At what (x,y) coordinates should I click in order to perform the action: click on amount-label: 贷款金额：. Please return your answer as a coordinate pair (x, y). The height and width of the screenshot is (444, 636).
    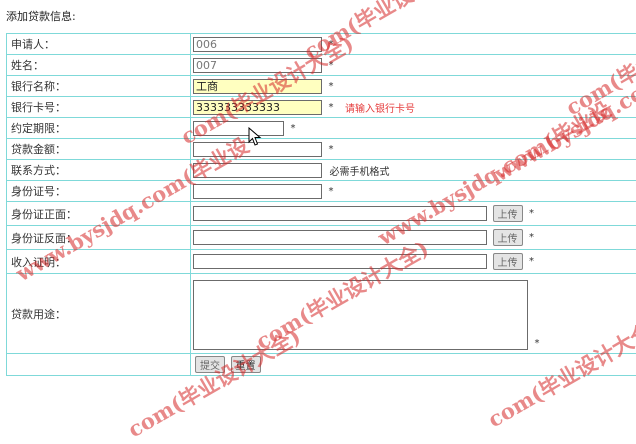
    Looking at the image, I should click on (99, 149).